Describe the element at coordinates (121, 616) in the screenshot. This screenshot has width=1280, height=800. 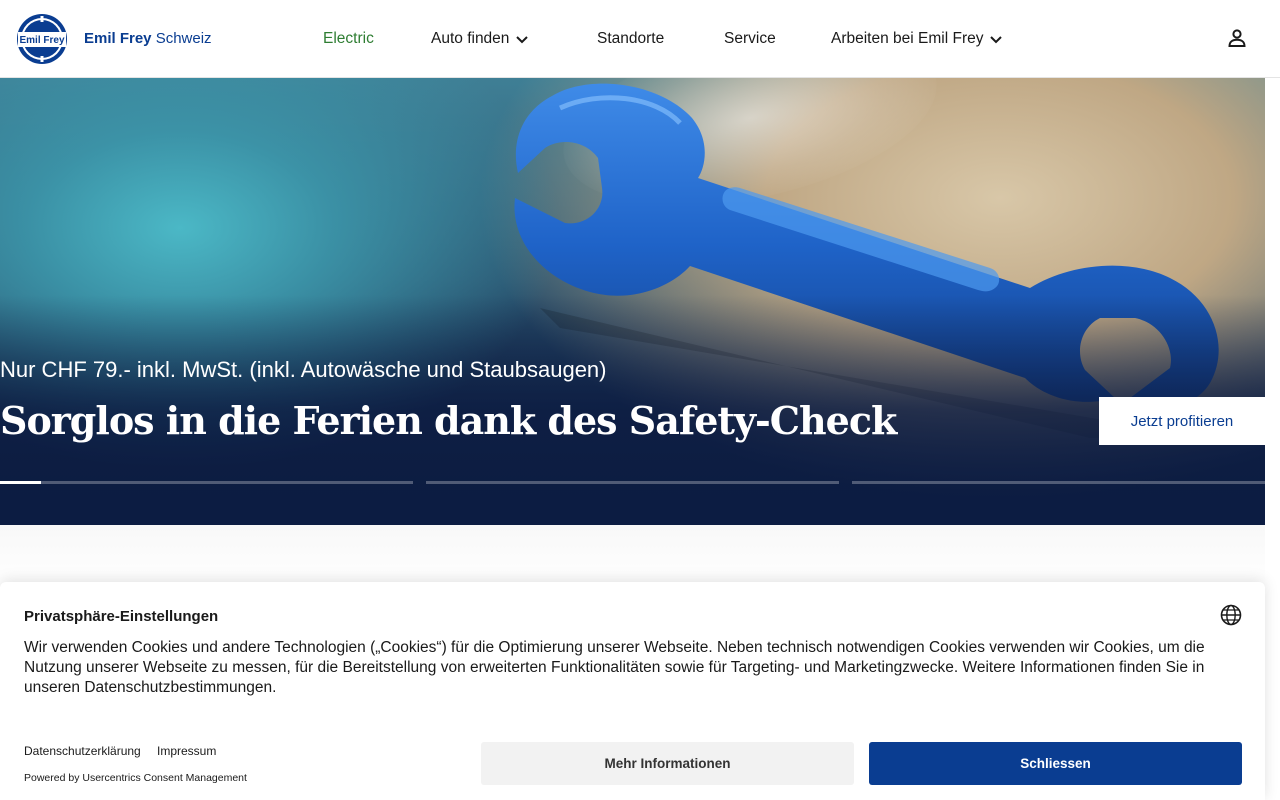
I see `cookie-title: Privatsphäre-Einstellungen` at that location.